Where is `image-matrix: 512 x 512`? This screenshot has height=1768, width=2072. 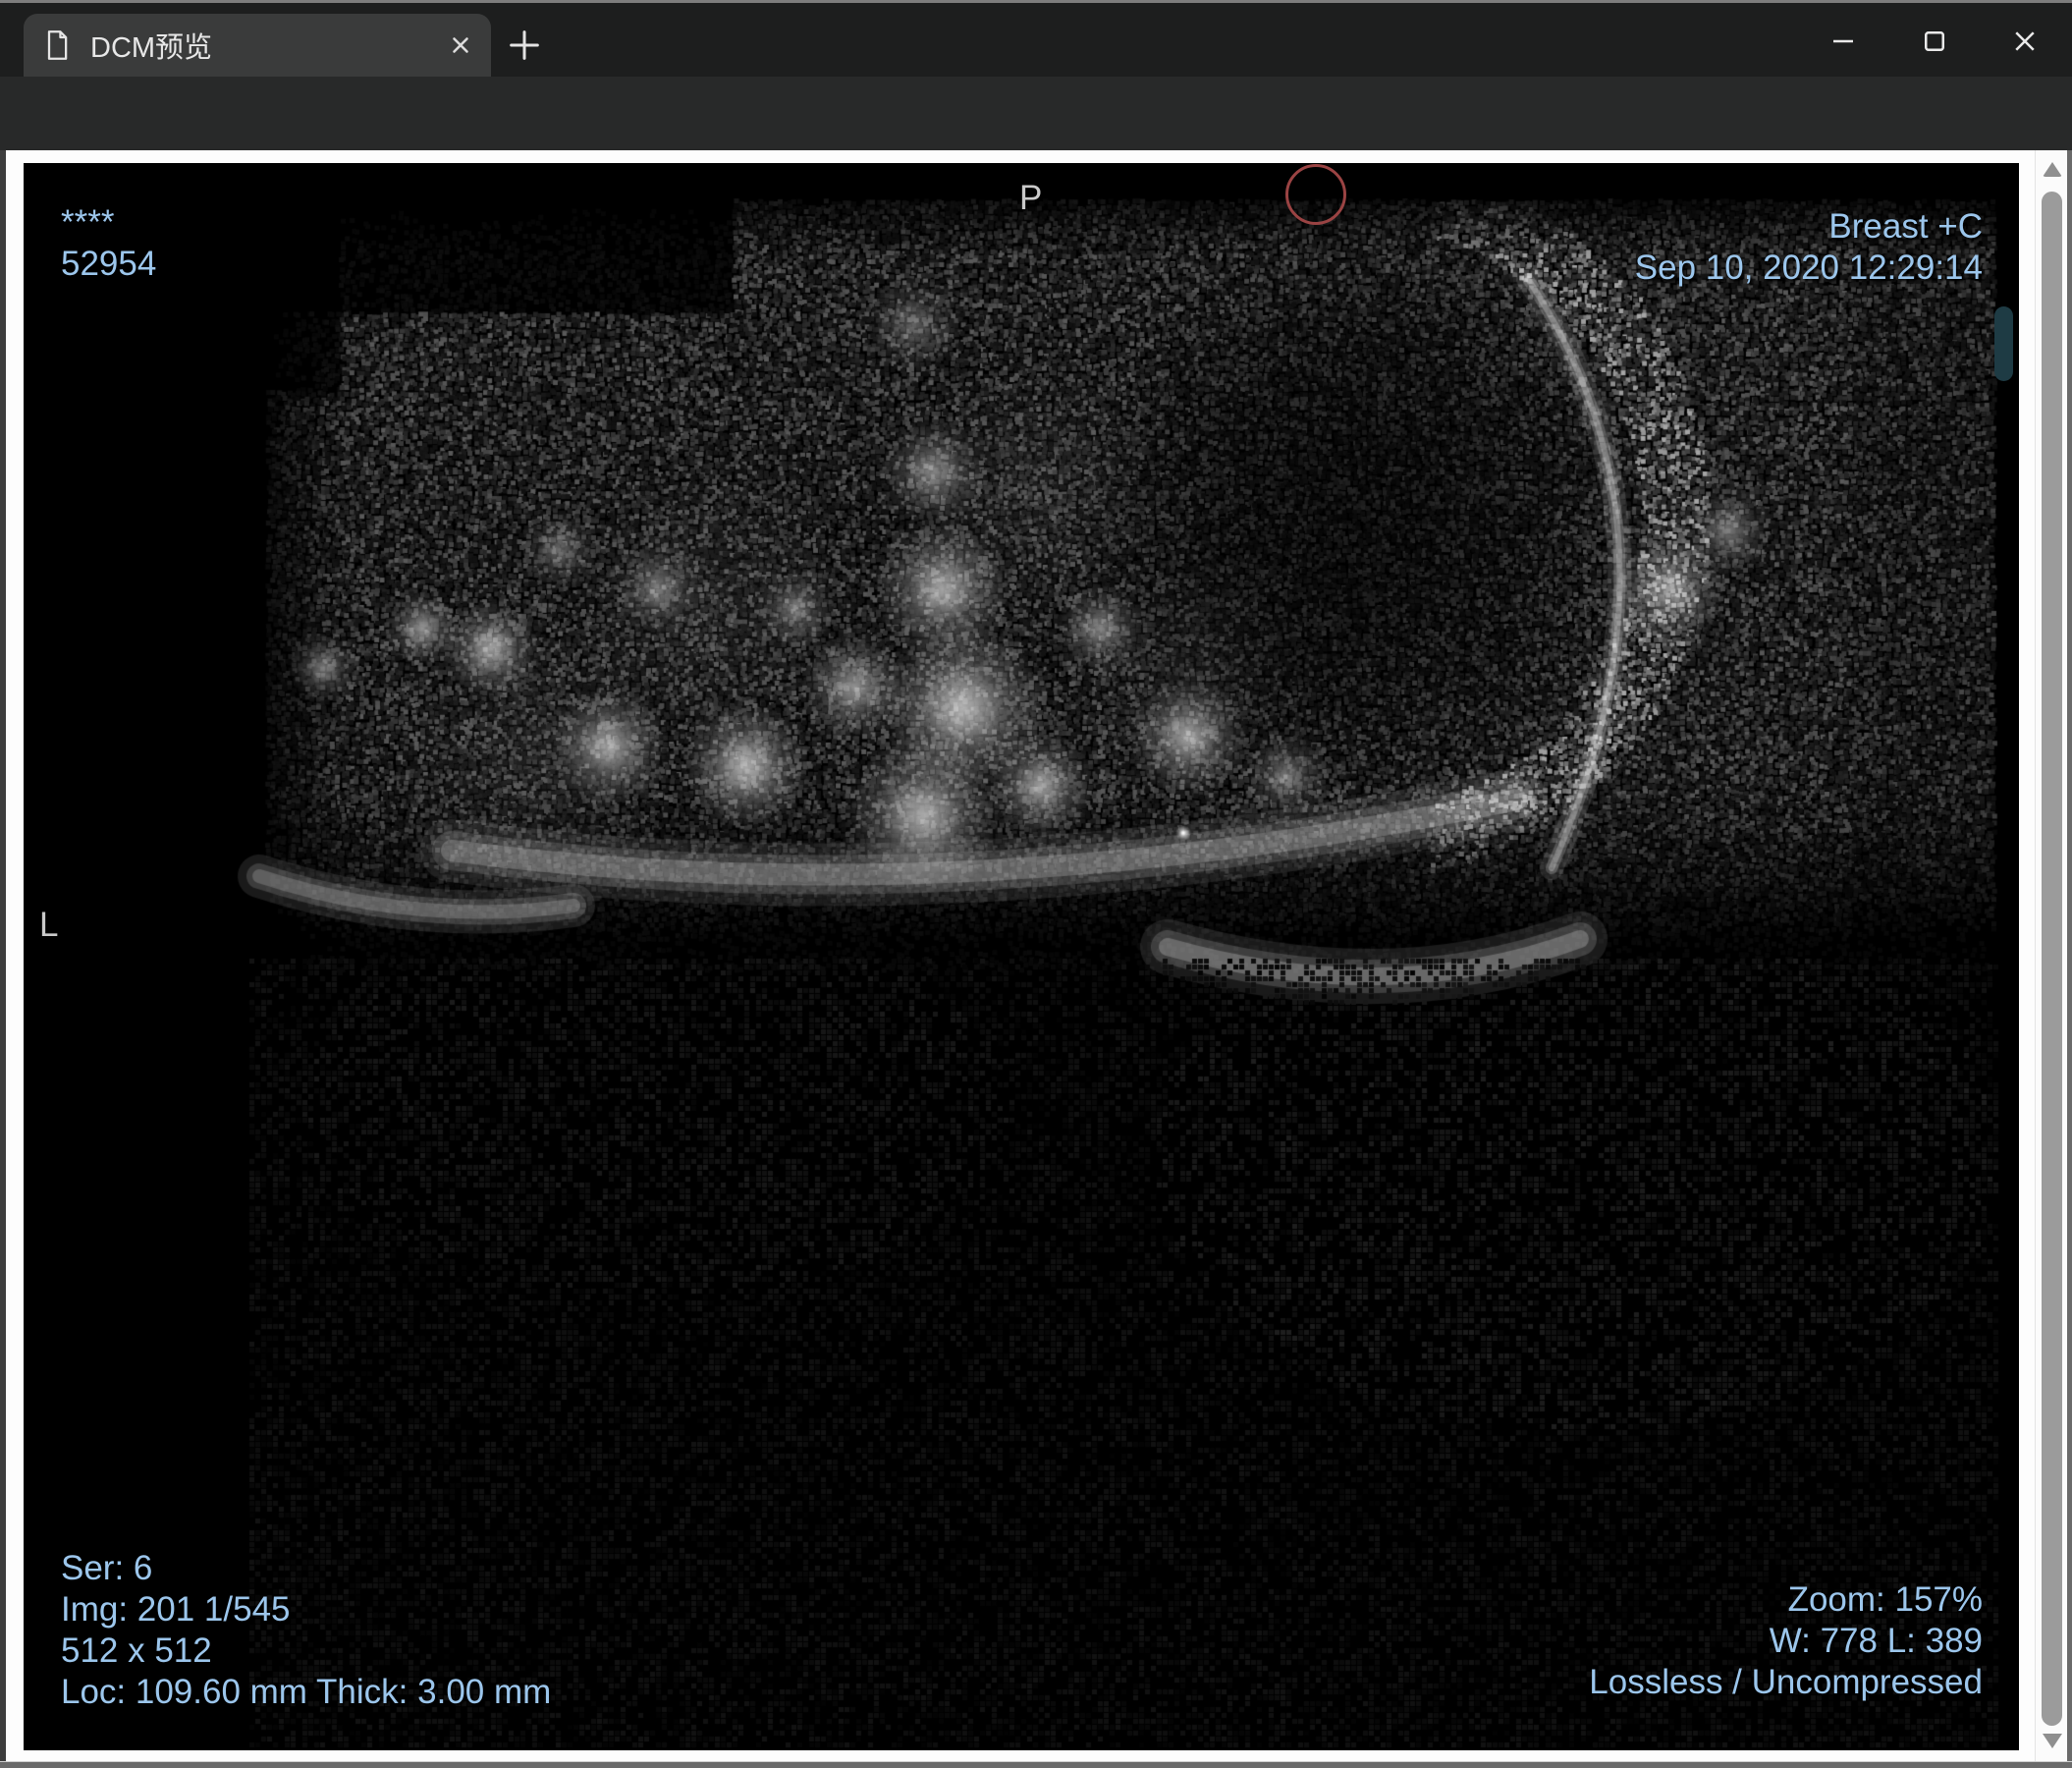
image-matrix: 512 x 512 is located at coordinates (136, 1650).